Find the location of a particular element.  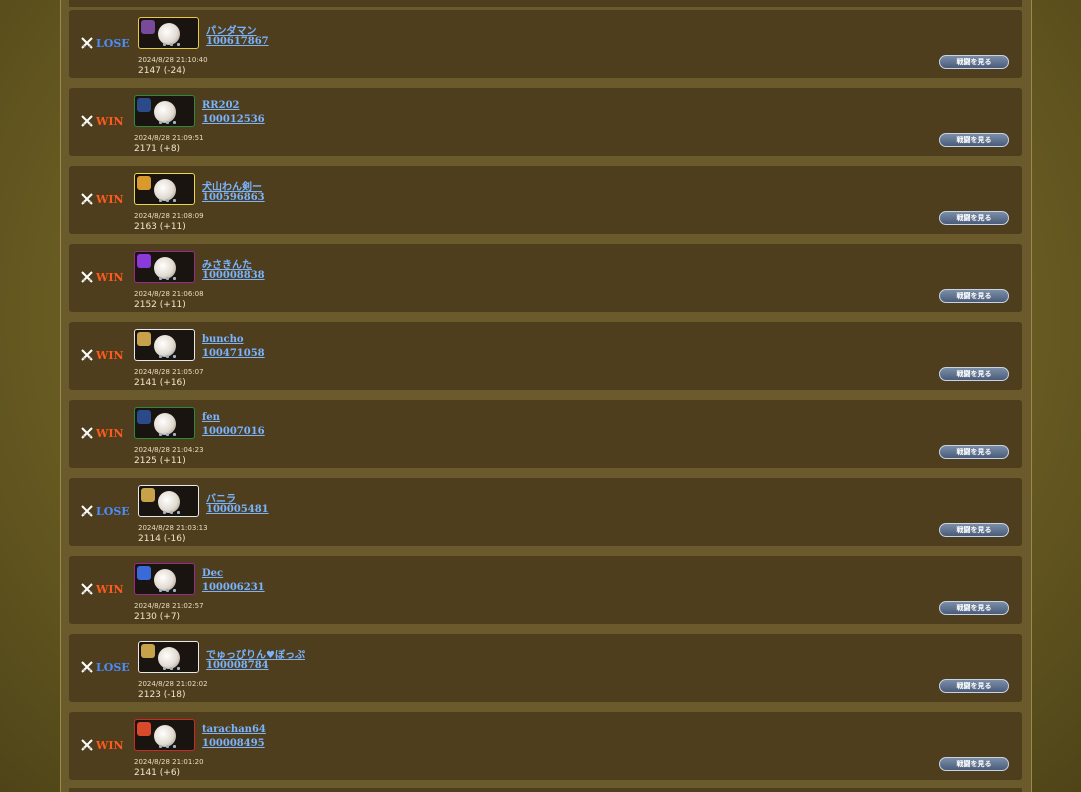

rating-change: 2130 (+7) is located at coordinates (157, 617).